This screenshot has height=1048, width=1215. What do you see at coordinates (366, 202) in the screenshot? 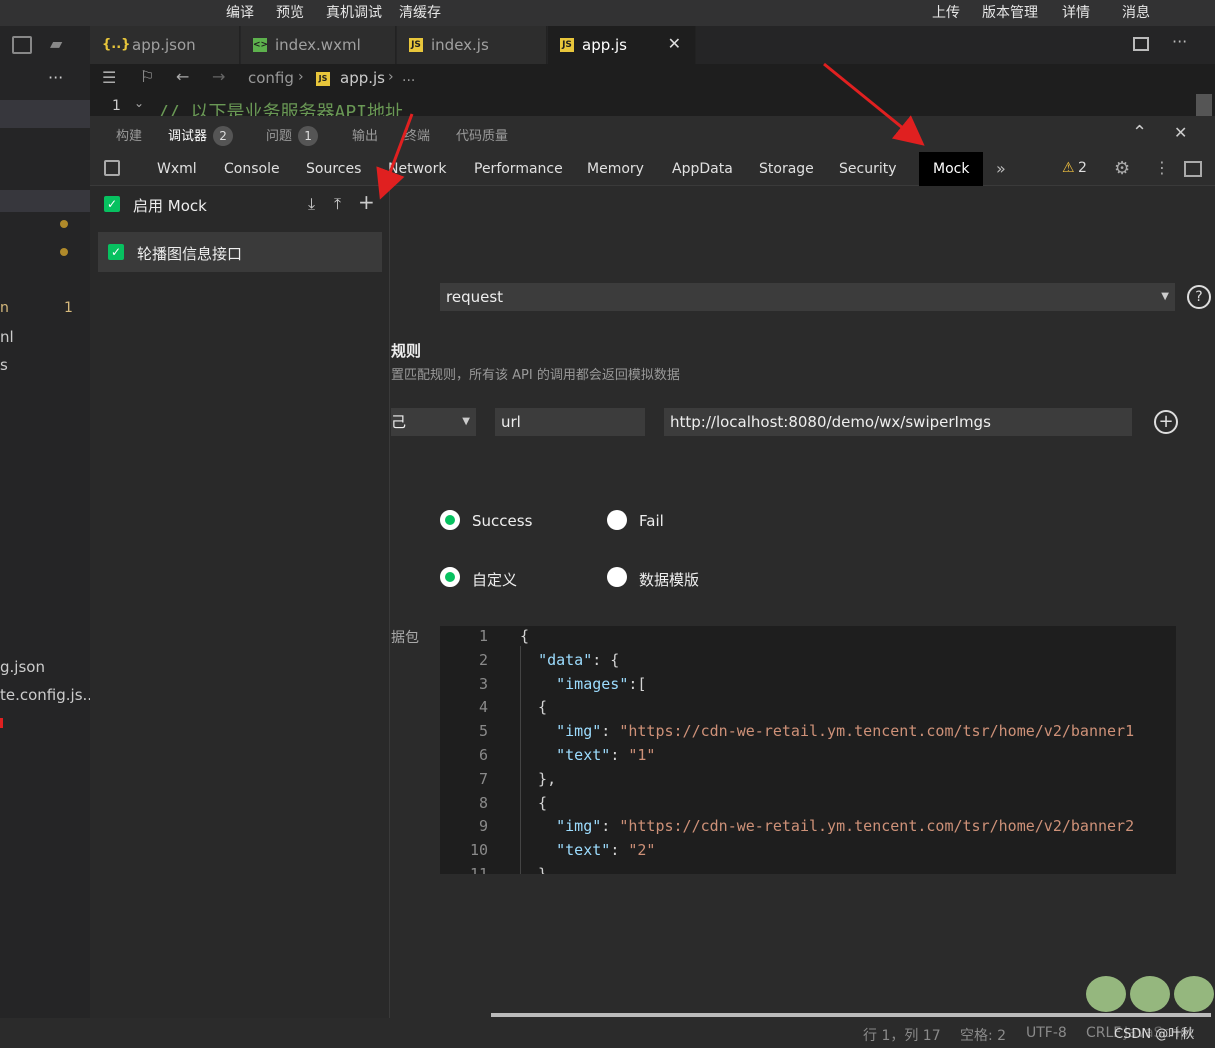
I see `add-rule-icon: +` at bounding box center [366, 202].